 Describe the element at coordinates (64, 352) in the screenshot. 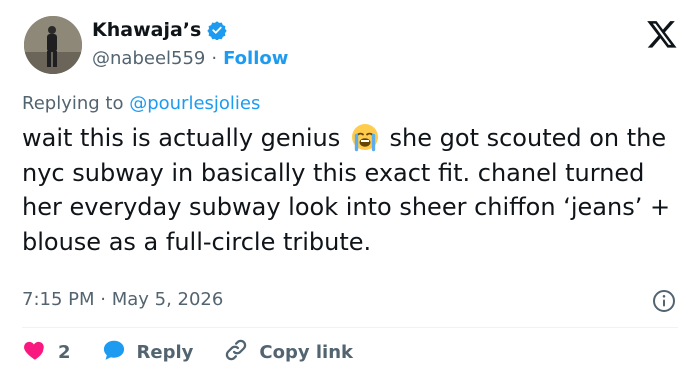

I see `like-count: 2` at that location.